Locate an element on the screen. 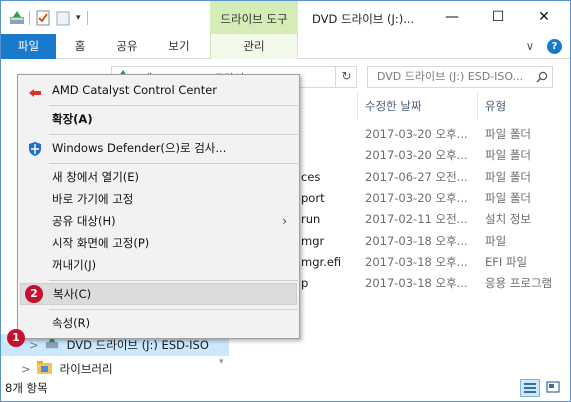  file-name-cell: p is located at coordinates (305, 283).